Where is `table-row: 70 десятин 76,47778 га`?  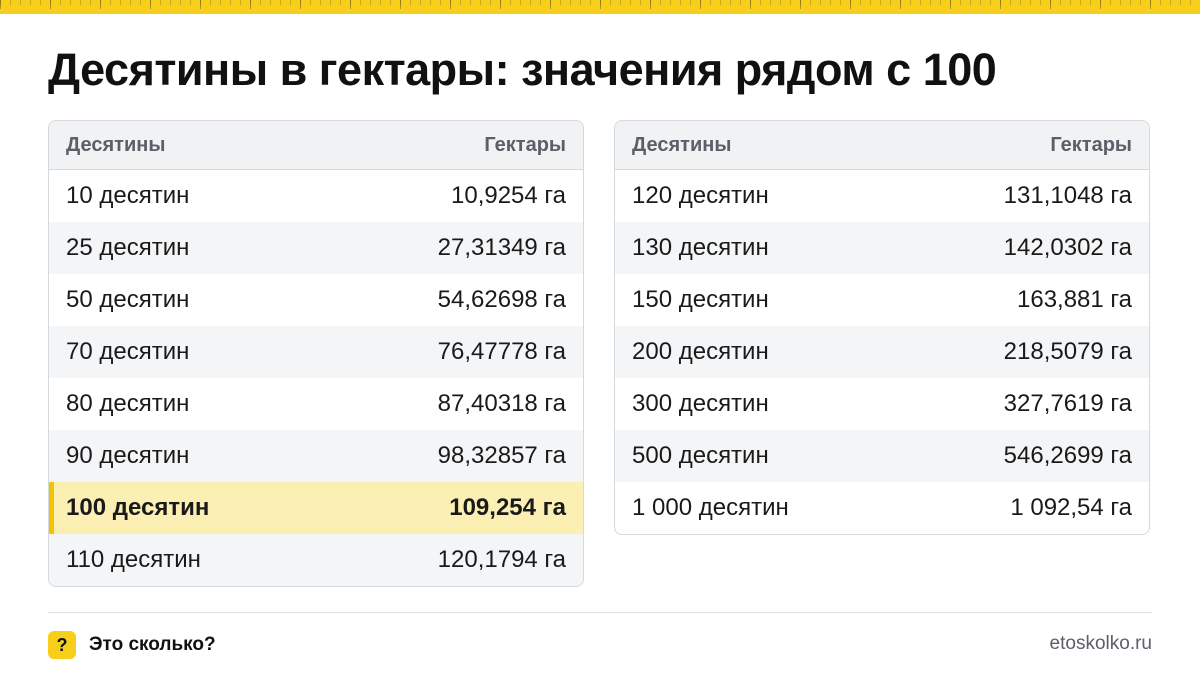
table-row: 70 десятин 76,47778 га is located at coordinates (316, 352).